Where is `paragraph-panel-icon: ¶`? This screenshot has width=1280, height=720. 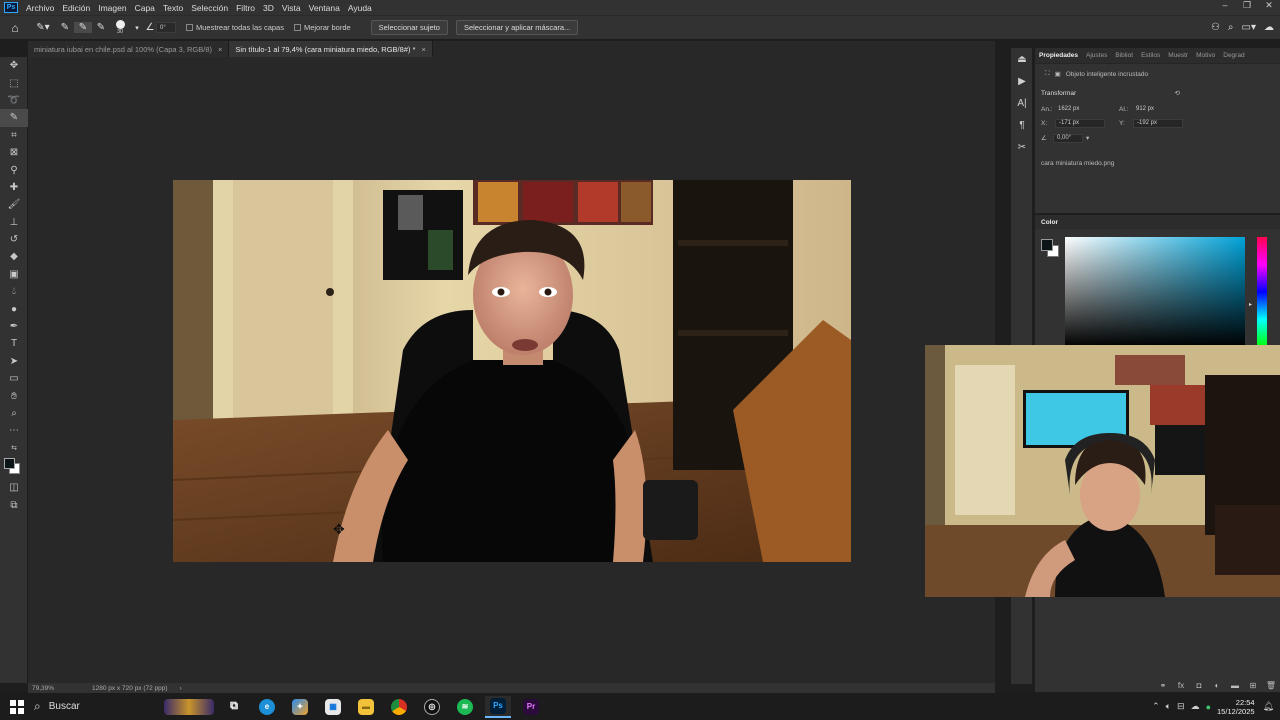
paragraph-panel-icon: ¶ is located at coordinates (1022, 125).